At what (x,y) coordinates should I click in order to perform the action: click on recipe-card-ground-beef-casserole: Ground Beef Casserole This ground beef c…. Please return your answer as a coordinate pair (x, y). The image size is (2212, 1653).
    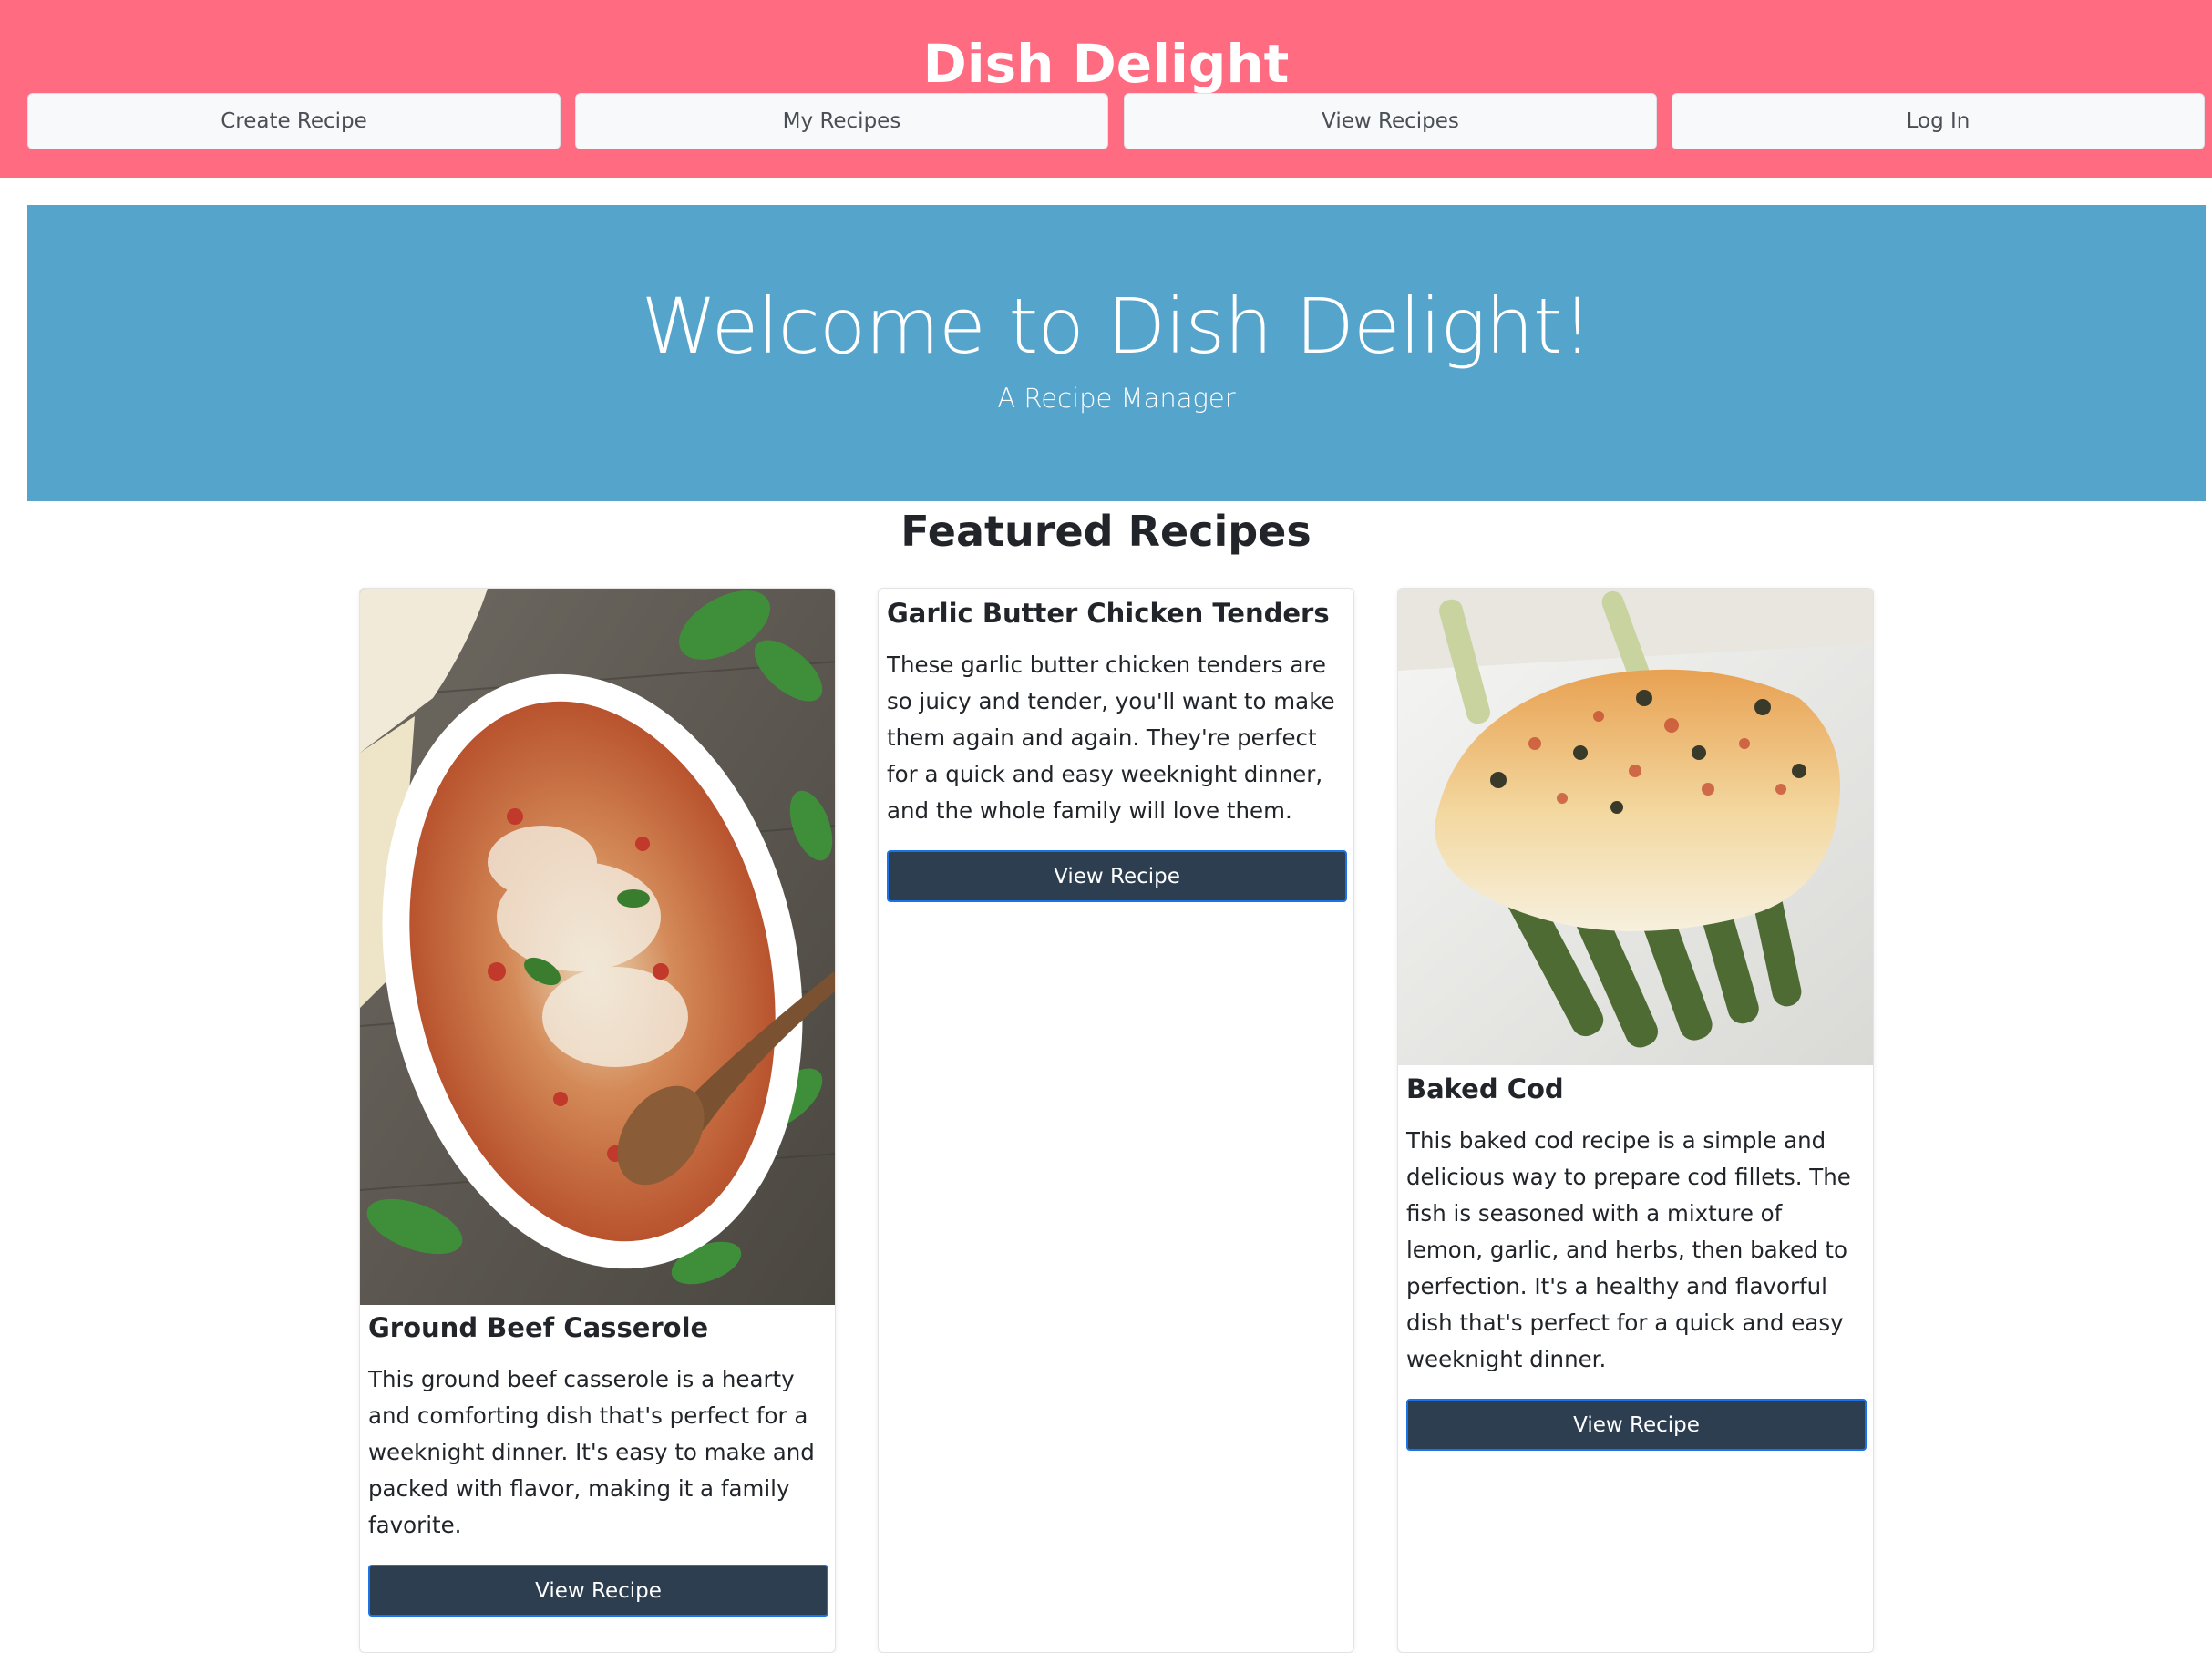
    Looking at the image, I should click on (597, 1120).